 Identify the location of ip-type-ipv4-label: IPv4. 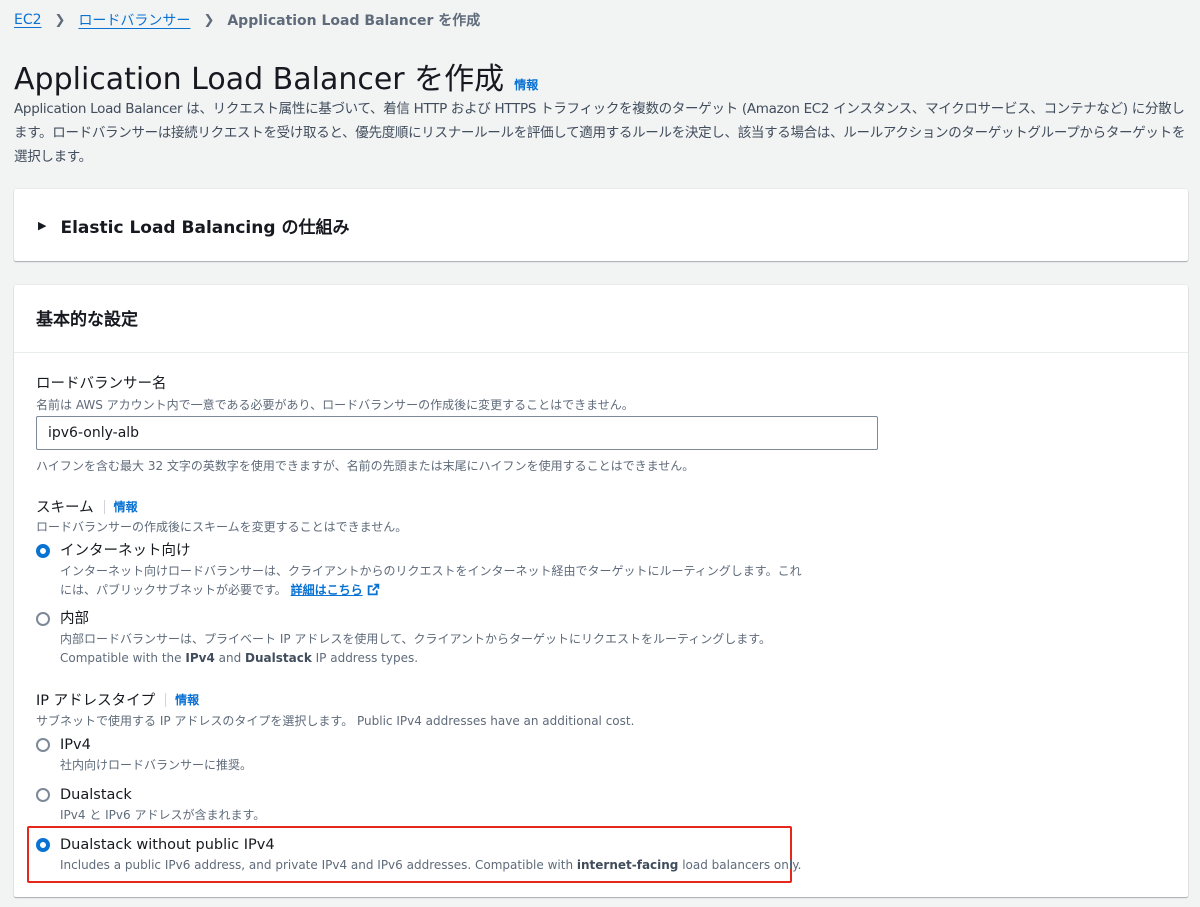
(75, 745).